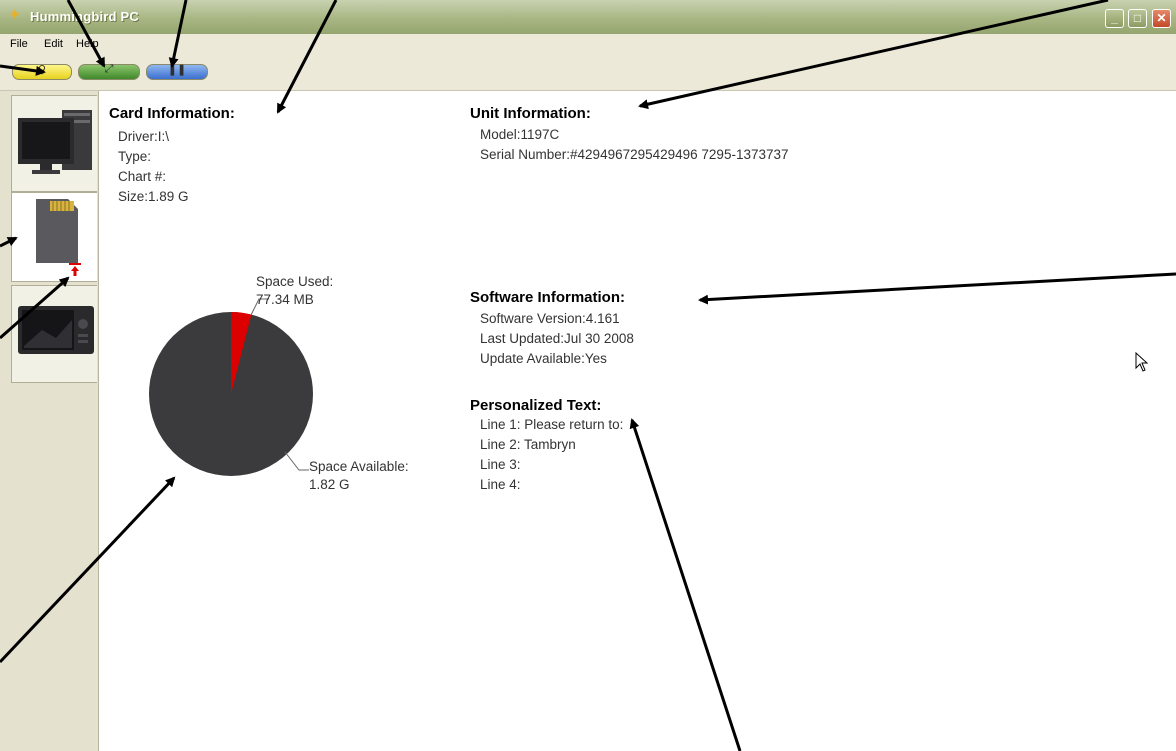 This screenshot has height=751, width=1176. I want to click on arrow-to-software-info, so click(937, 288).